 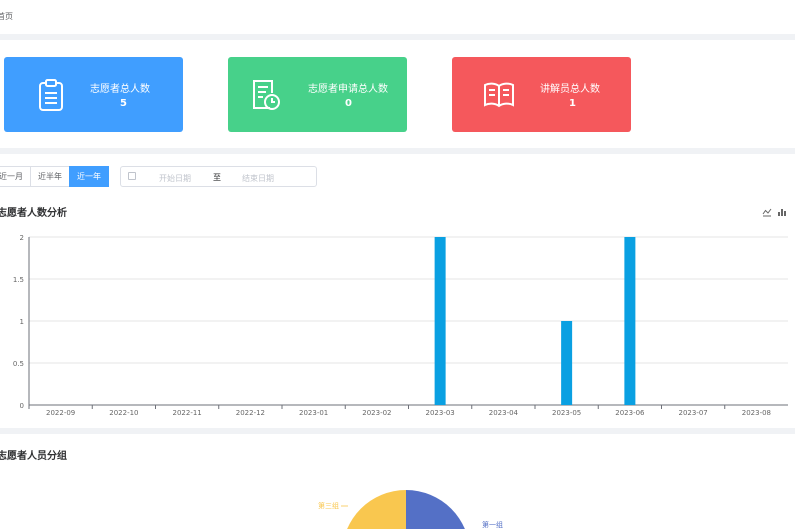 What do you see at coordinates (376, 413) in the screenshot?
I see `x-tick-label: 2023-02` at bounding box center [376, 413].